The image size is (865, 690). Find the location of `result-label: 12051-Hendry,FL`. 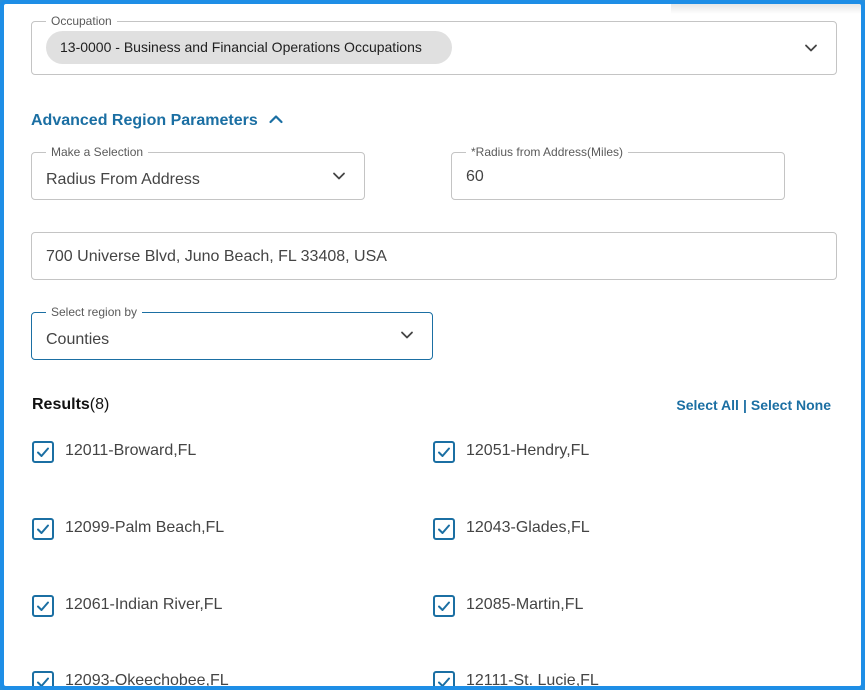

result-label: 12051-Hendry,FL is located at coordinates (528, 450).